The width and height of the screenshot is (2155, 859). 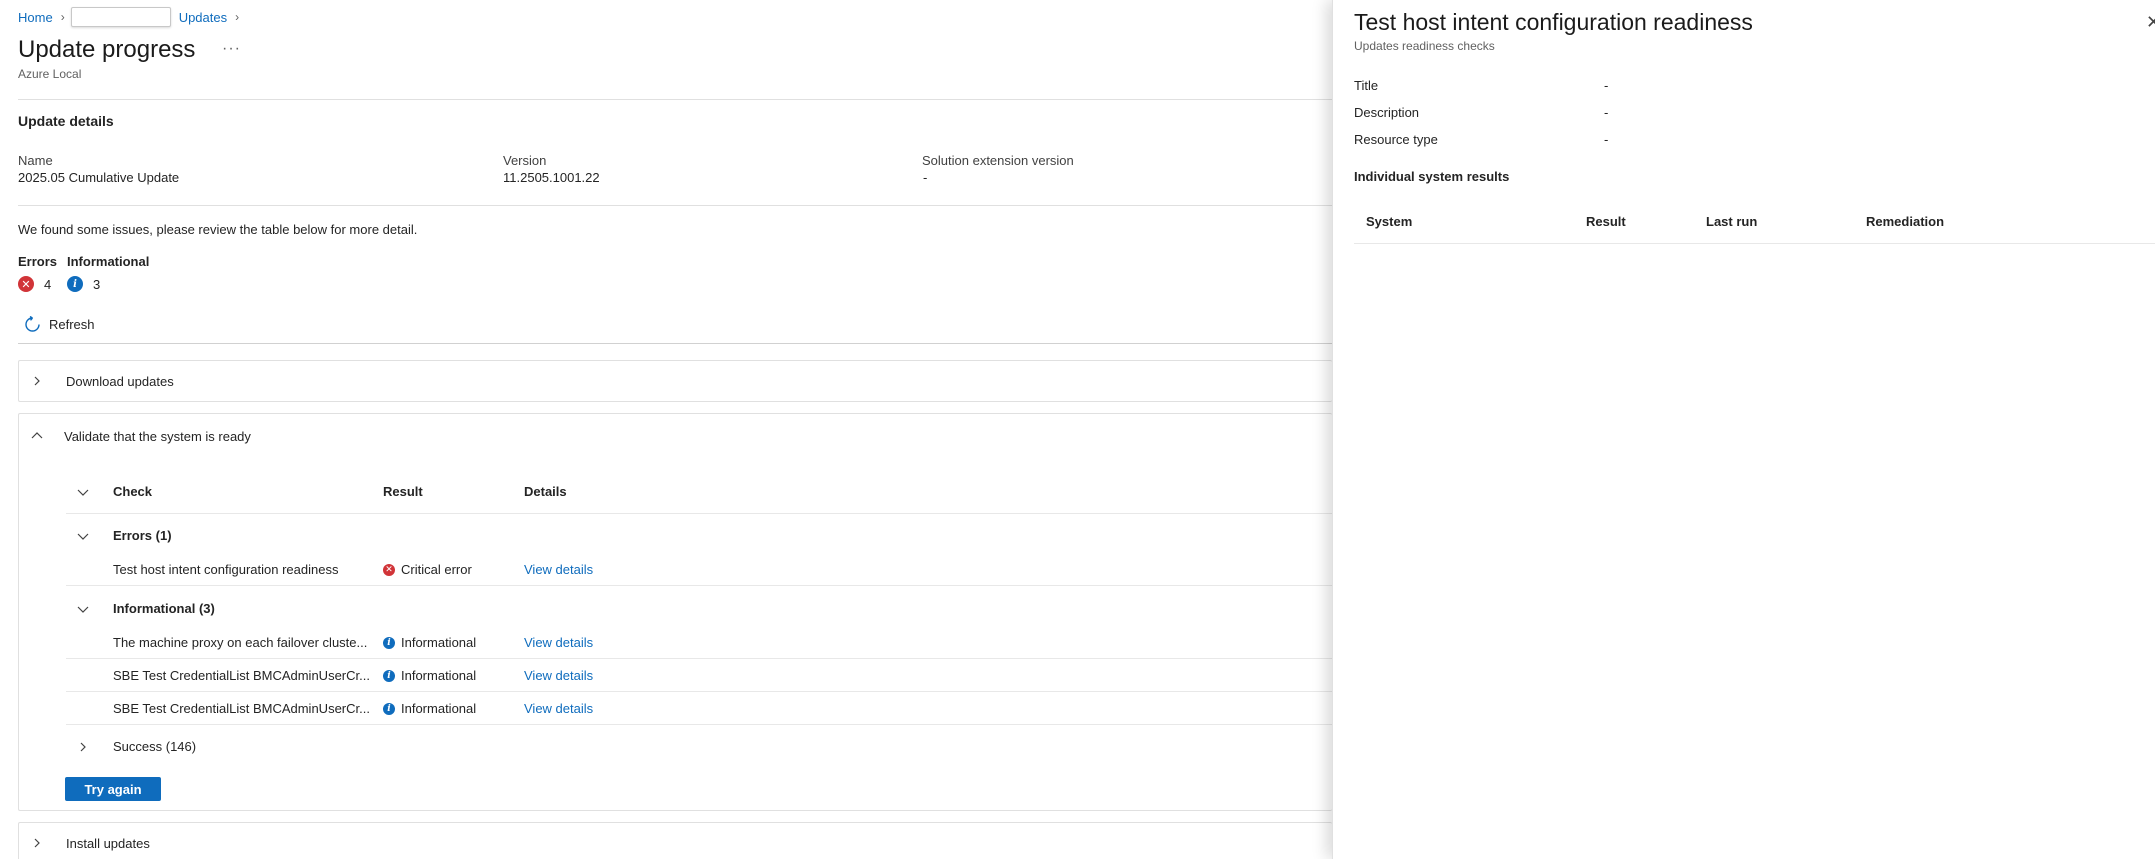 What do you see at coordinates (108, 843) in the screenshot?
I see `stage-install-label: Install updates` at bounding box center [108, 843].